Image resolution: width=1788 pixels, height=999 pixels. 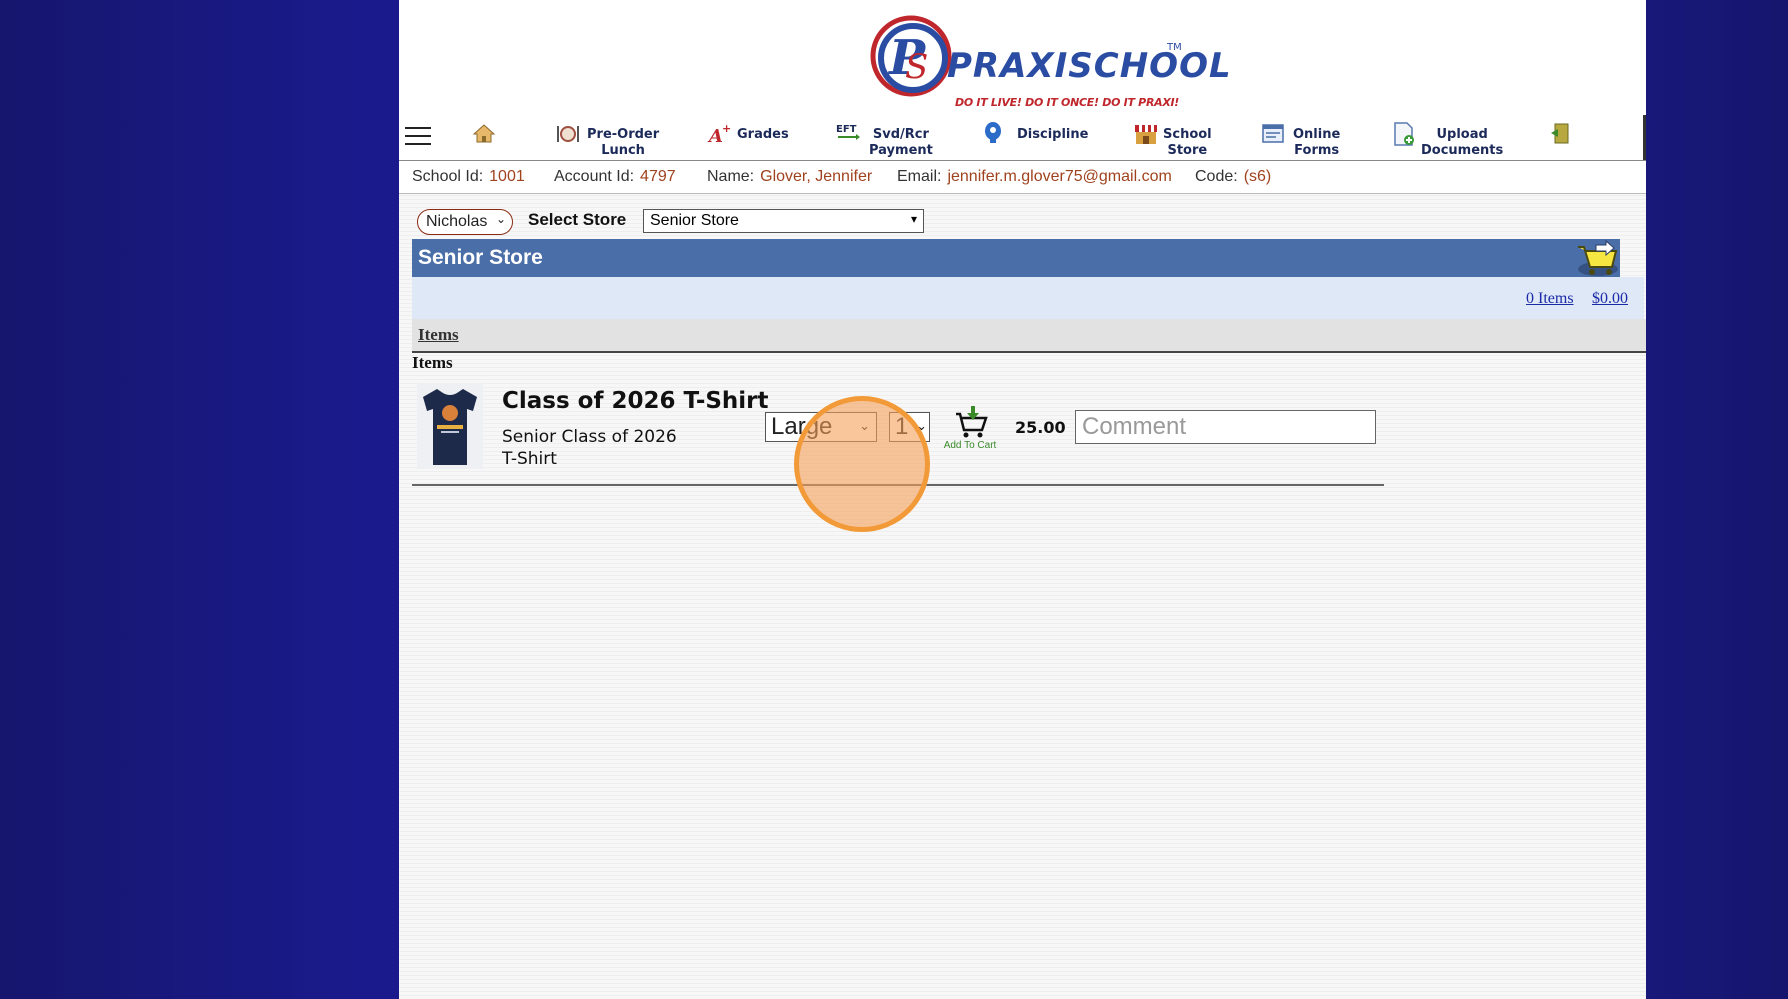 I want to click on svg-text: S, so click(x=916, y=67).